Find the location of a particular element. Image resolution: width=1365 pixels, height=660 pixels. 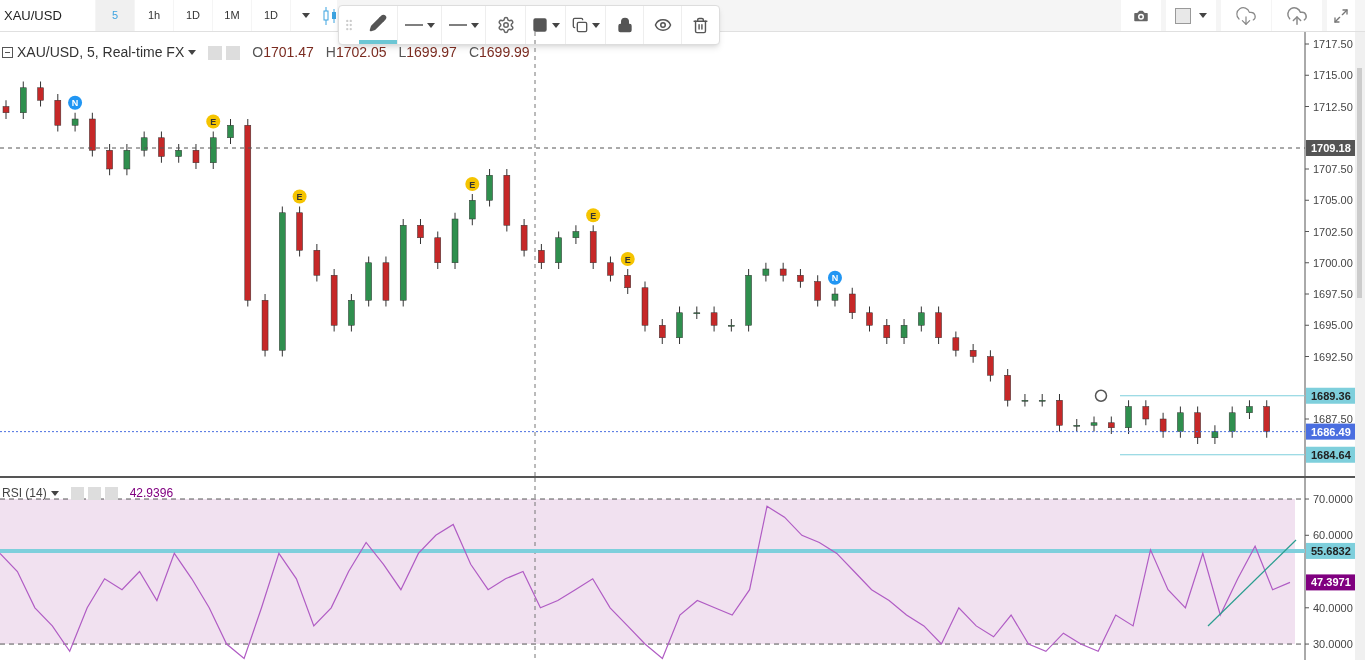

collapse-icon is located at coordinates (7, 52).